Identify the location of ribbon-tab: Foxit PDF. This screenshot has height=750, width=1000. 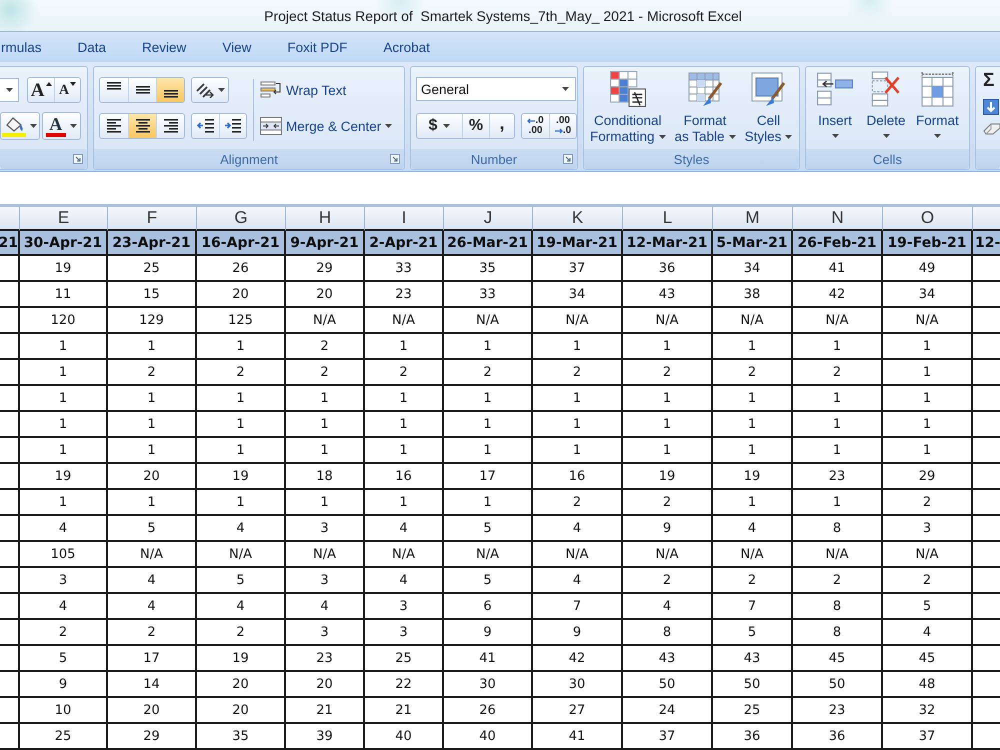
(317, 49).